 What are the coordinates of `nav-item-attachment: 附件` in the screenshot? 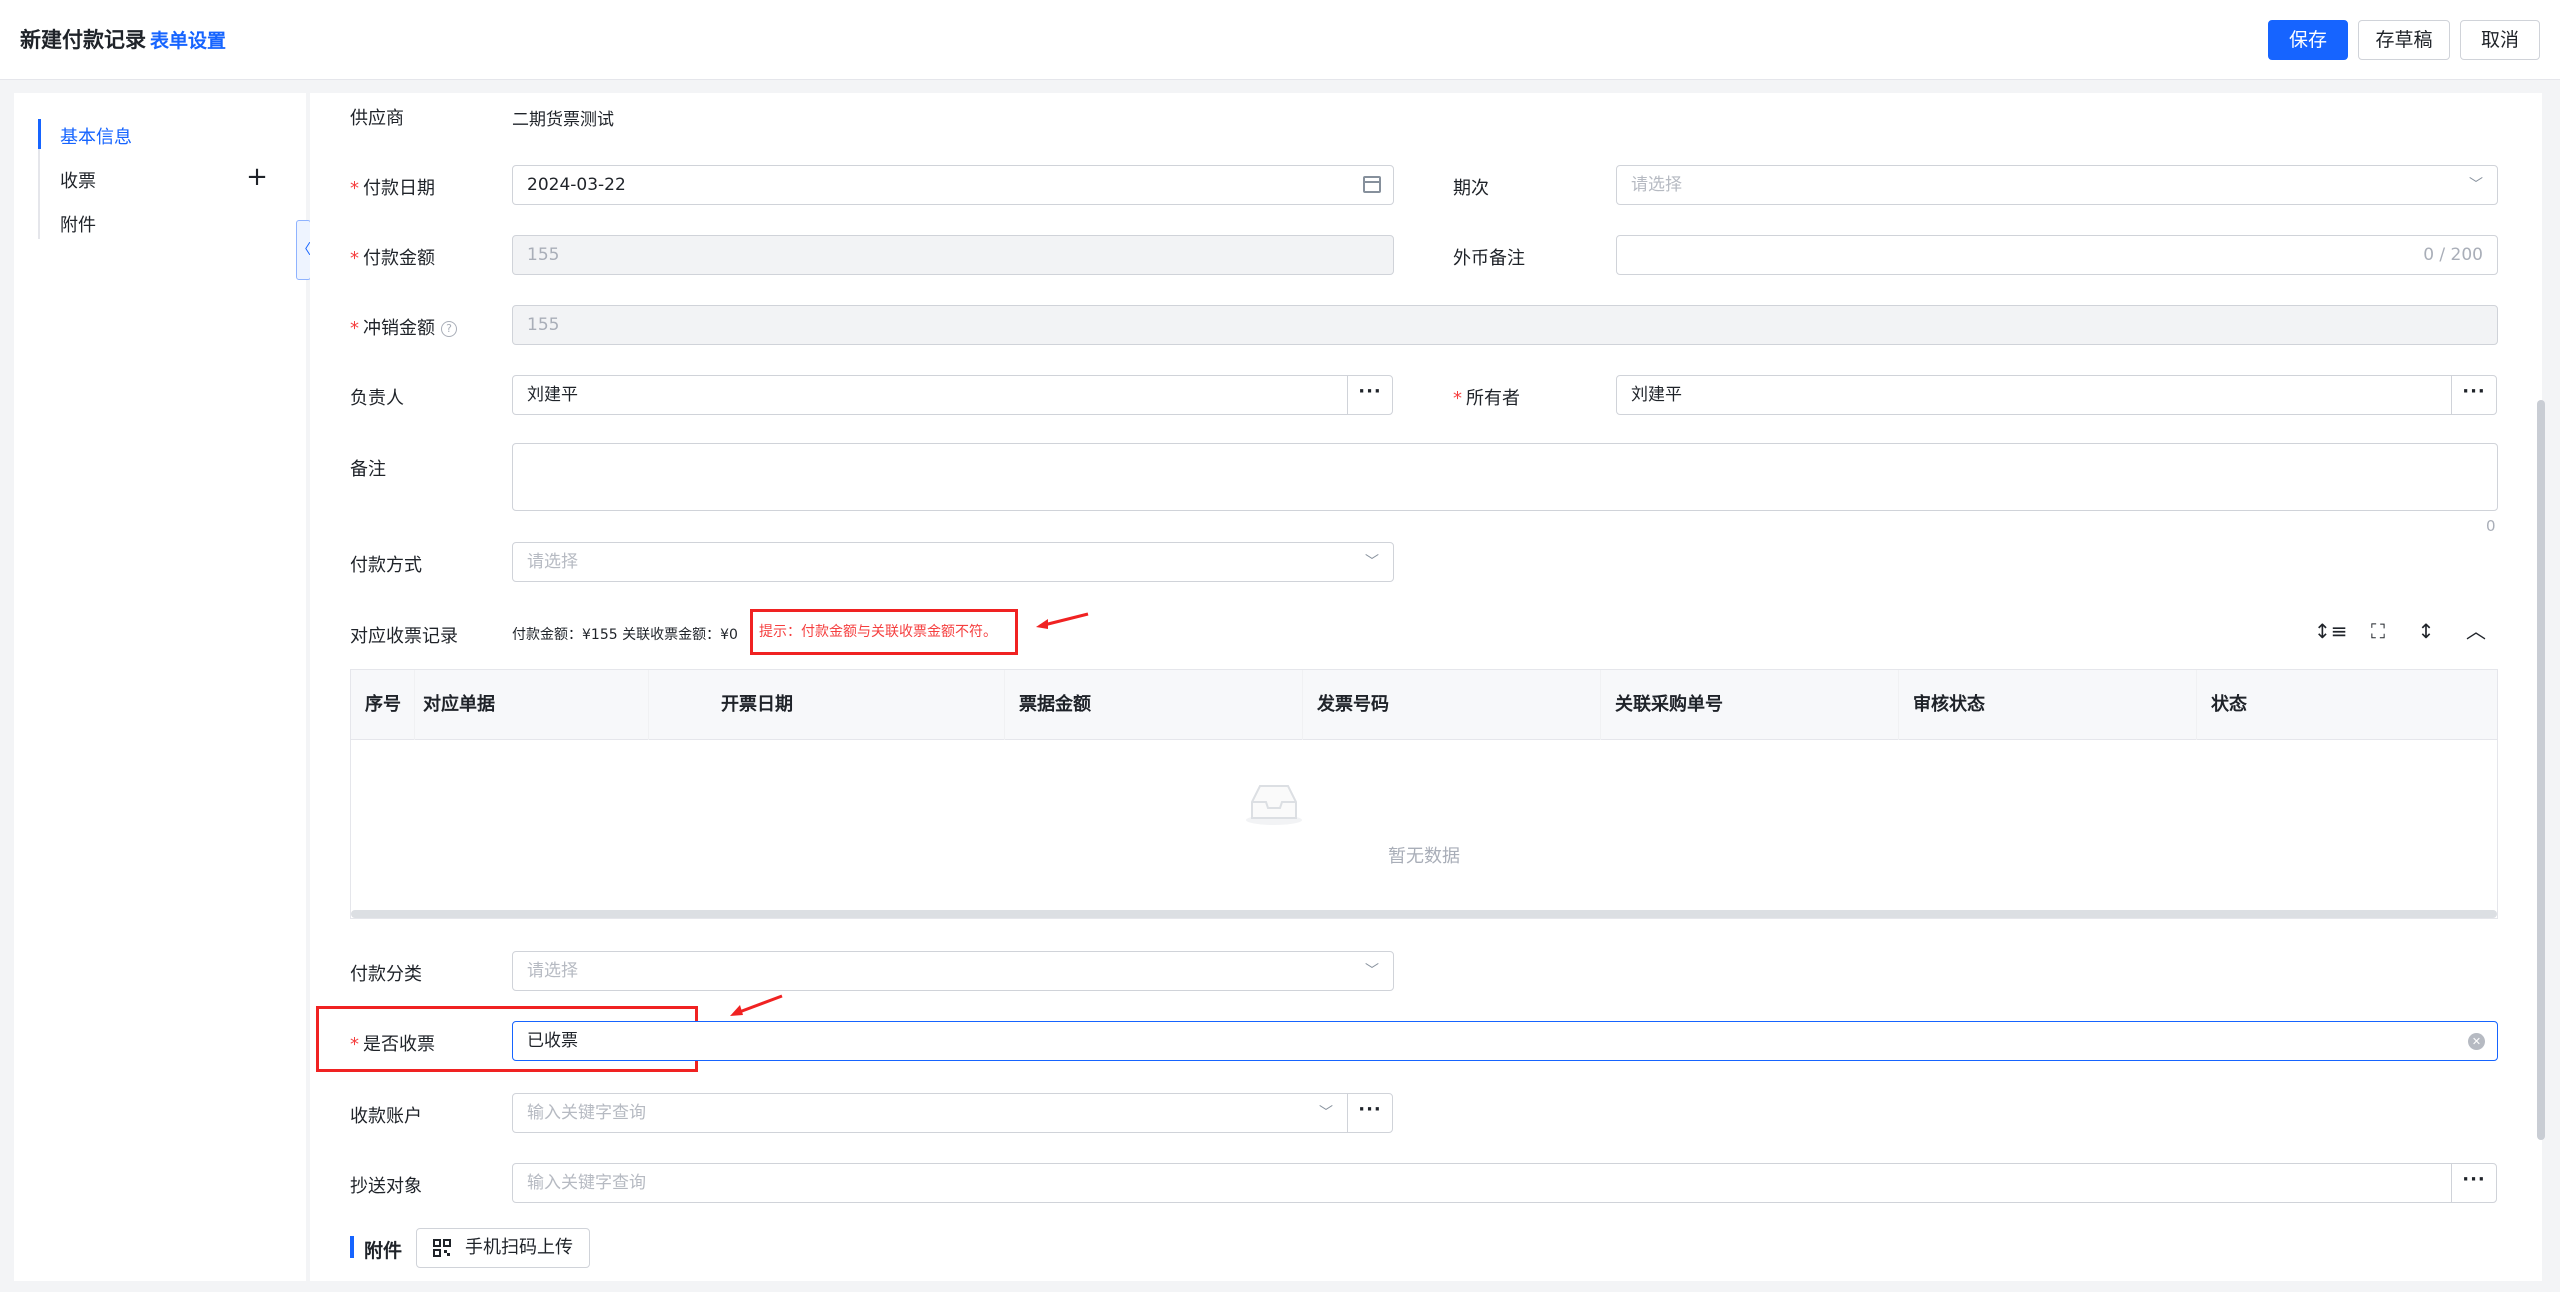 It's located at (78, 224).